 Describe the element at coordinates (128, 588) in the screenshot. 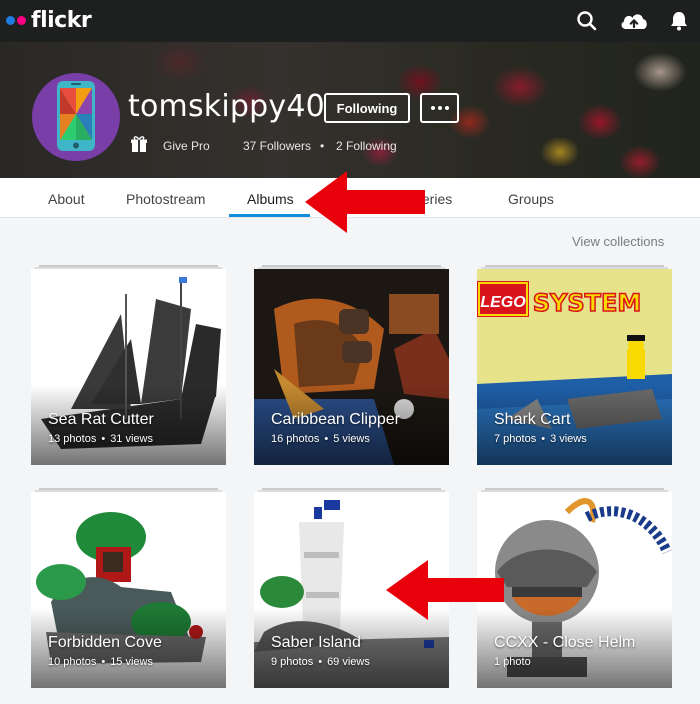

I see `album-card-forbidden-cove: Forbidden Cove 10 photos • 15 views` at that location.